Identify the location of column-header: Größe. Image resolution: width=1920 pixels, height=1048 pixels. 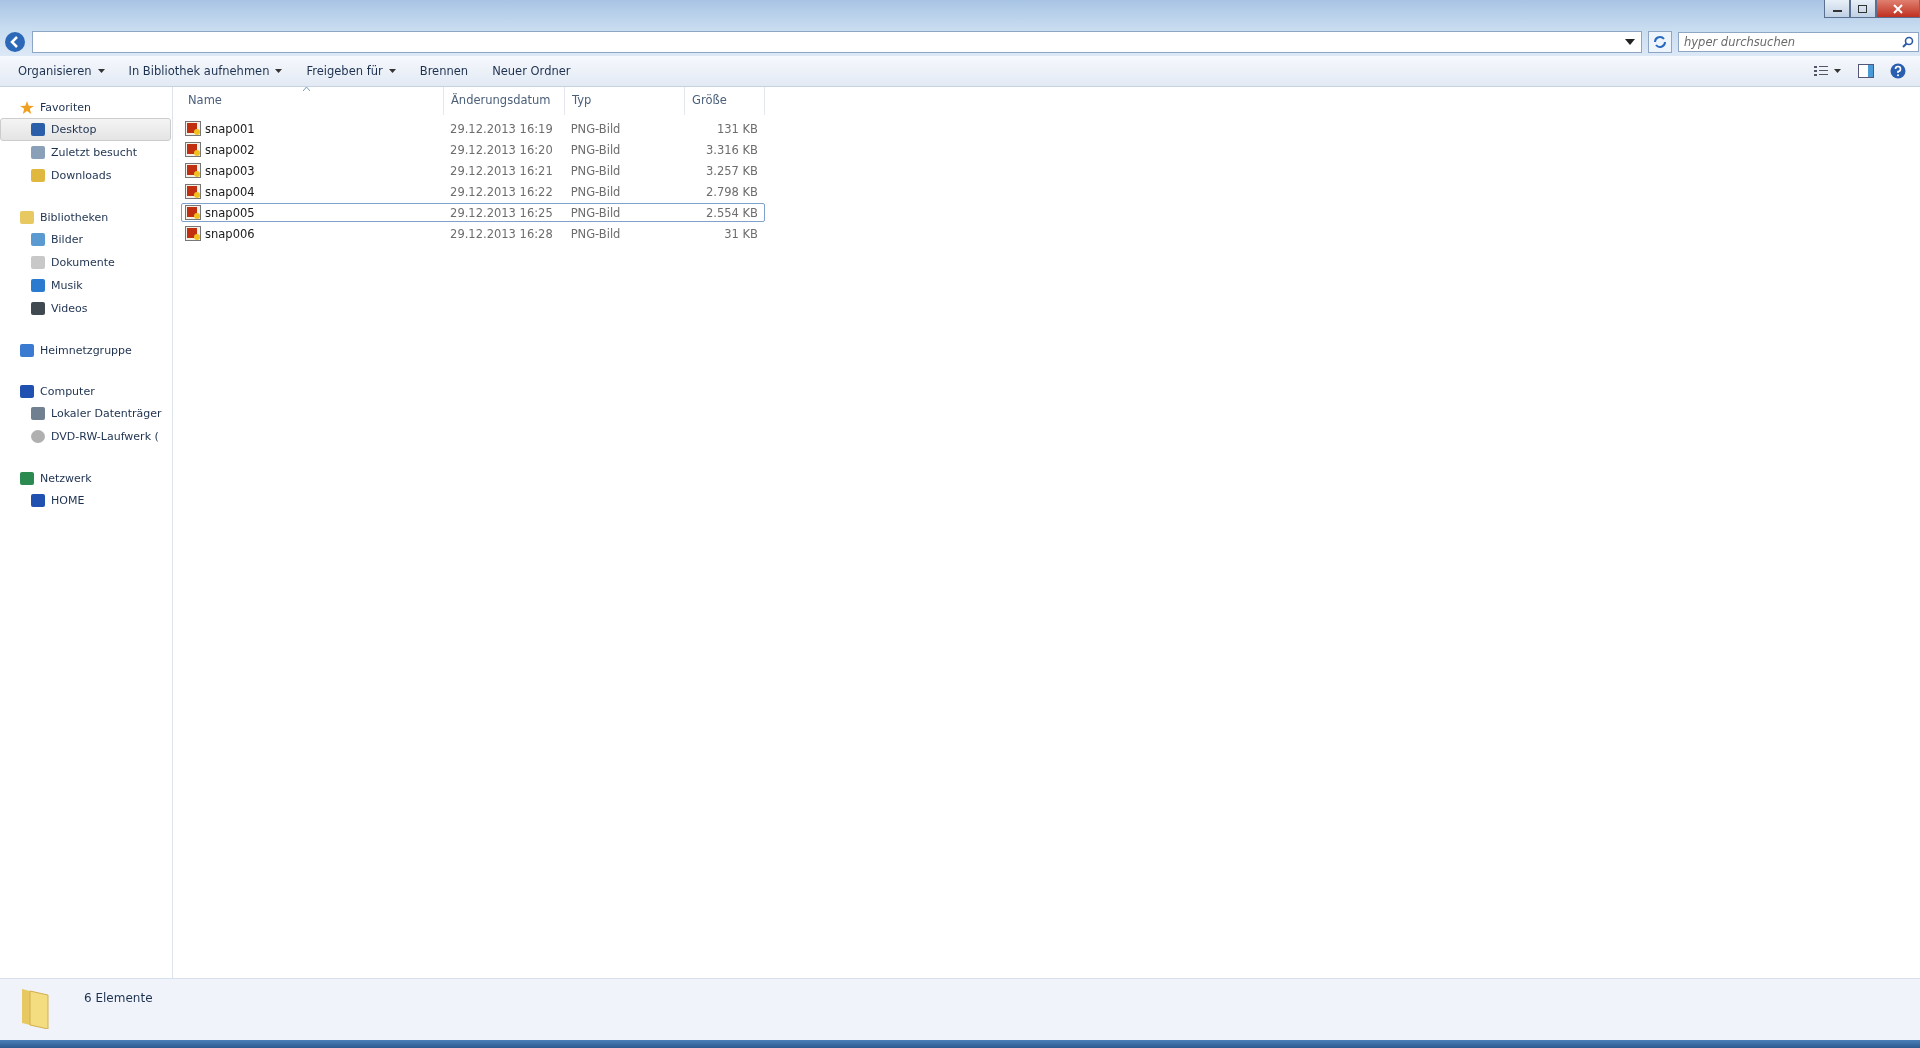
(725, 101).